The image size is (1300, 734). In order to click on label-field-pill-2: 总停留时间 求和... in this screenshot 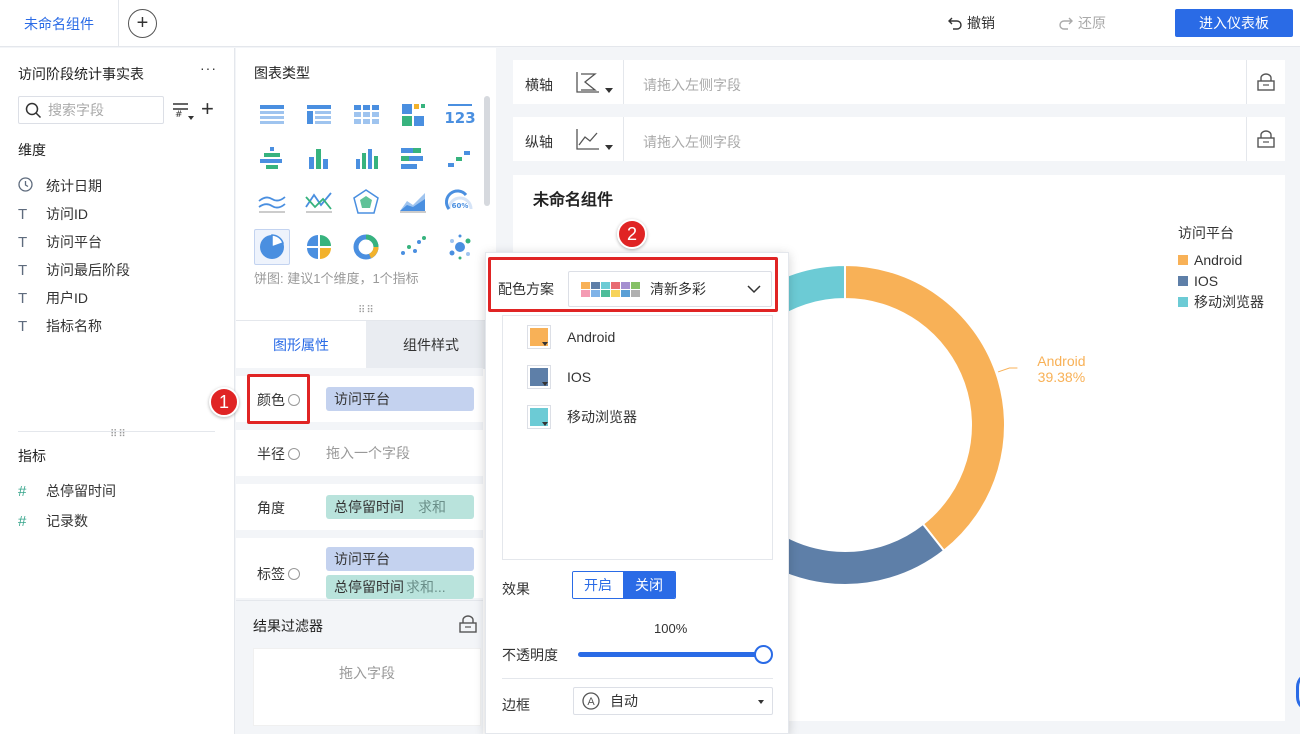, I will do `click(400, 587)`.